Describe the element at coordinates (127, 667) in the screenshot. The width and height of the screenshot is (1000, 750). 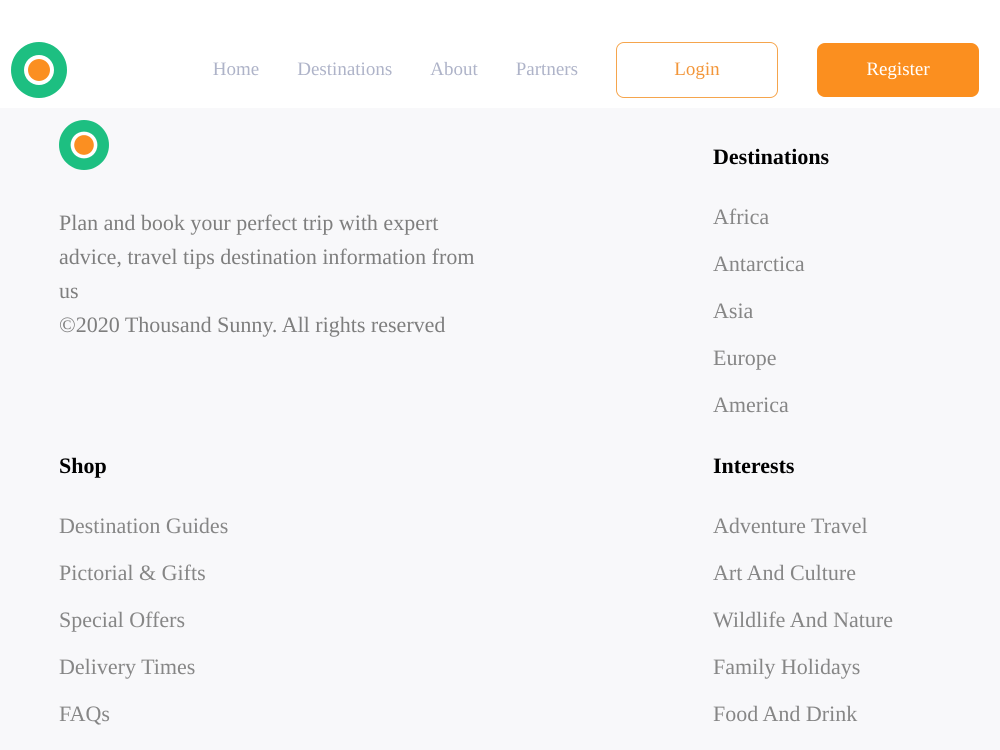
I see `footer-link: Delivery Times` at that location.